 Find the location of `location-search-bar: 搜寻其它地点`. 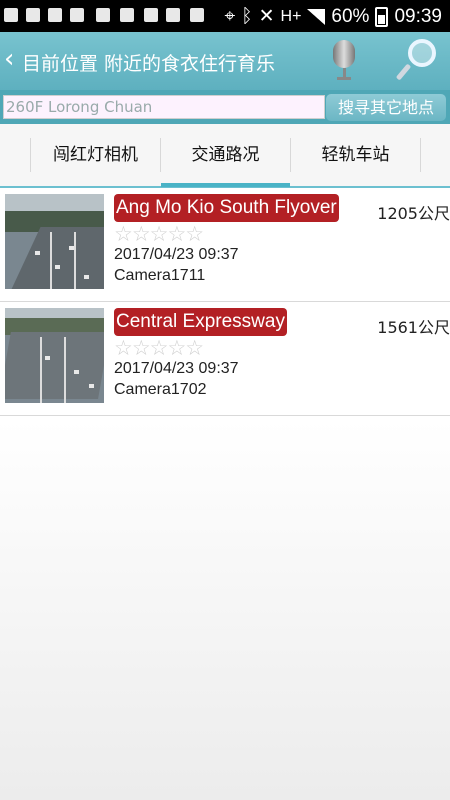

location-search-bar: 搜寻其它地点 is located at coordinates (225, 107).